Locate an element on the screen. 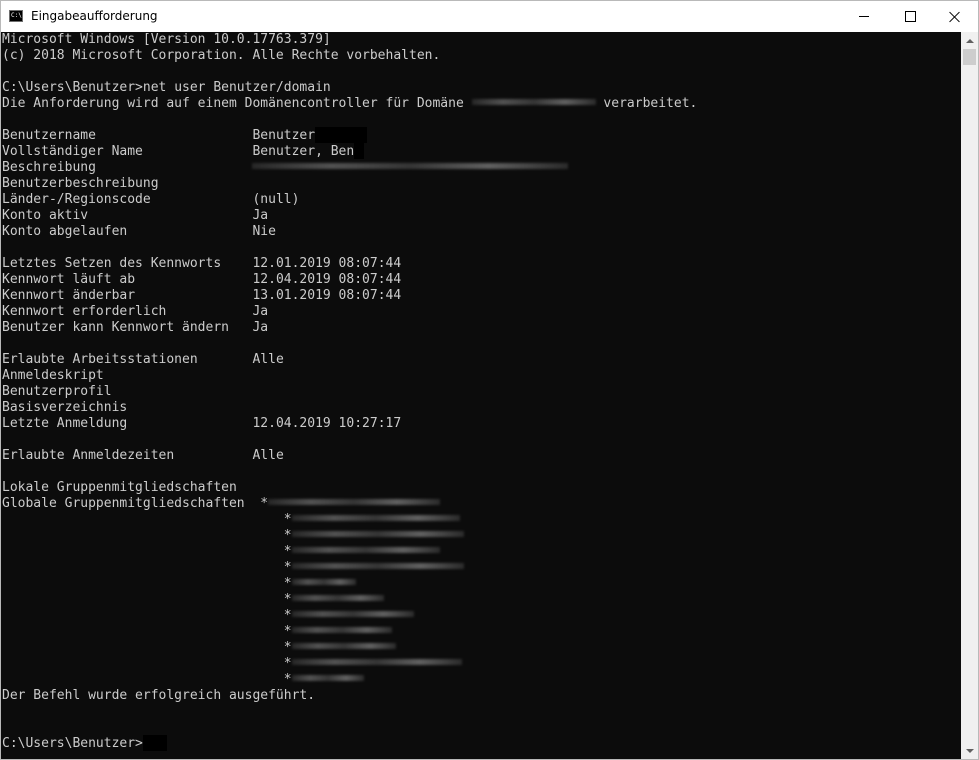 This screenshot has height=760, width=979. value-benutzername: Benutzer is located at coordinates (284, 135).